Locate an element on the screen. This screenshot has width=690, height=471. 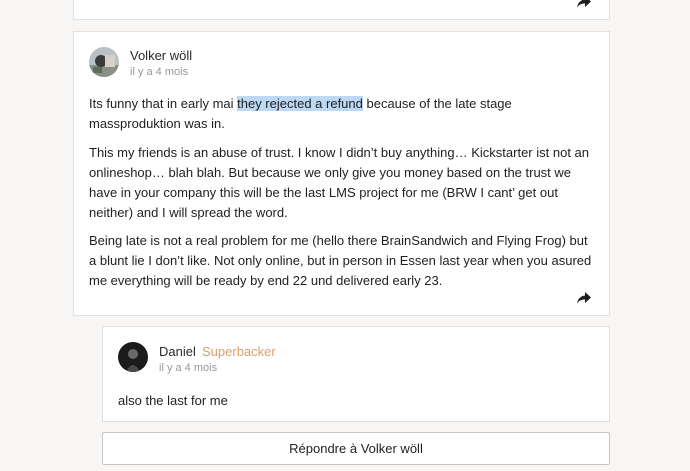
reply-timestamp: il y a 4 mois is located at coordinates (188, 368).